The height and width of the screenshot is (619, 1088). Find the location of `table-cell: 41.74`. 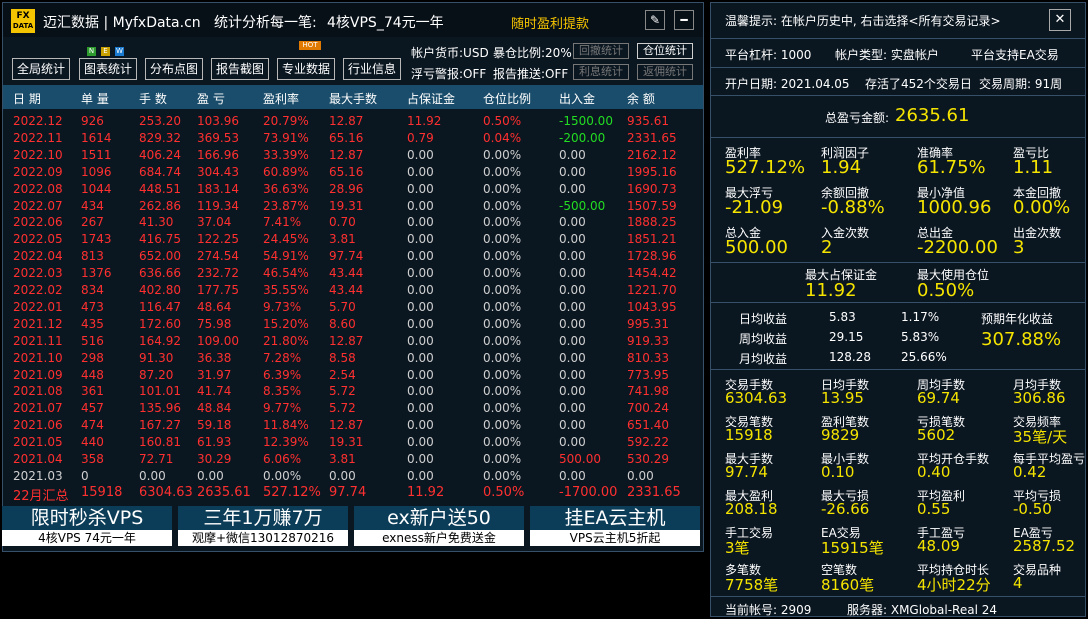

table-cell: 41.74 is located at coordinates (214, 391).